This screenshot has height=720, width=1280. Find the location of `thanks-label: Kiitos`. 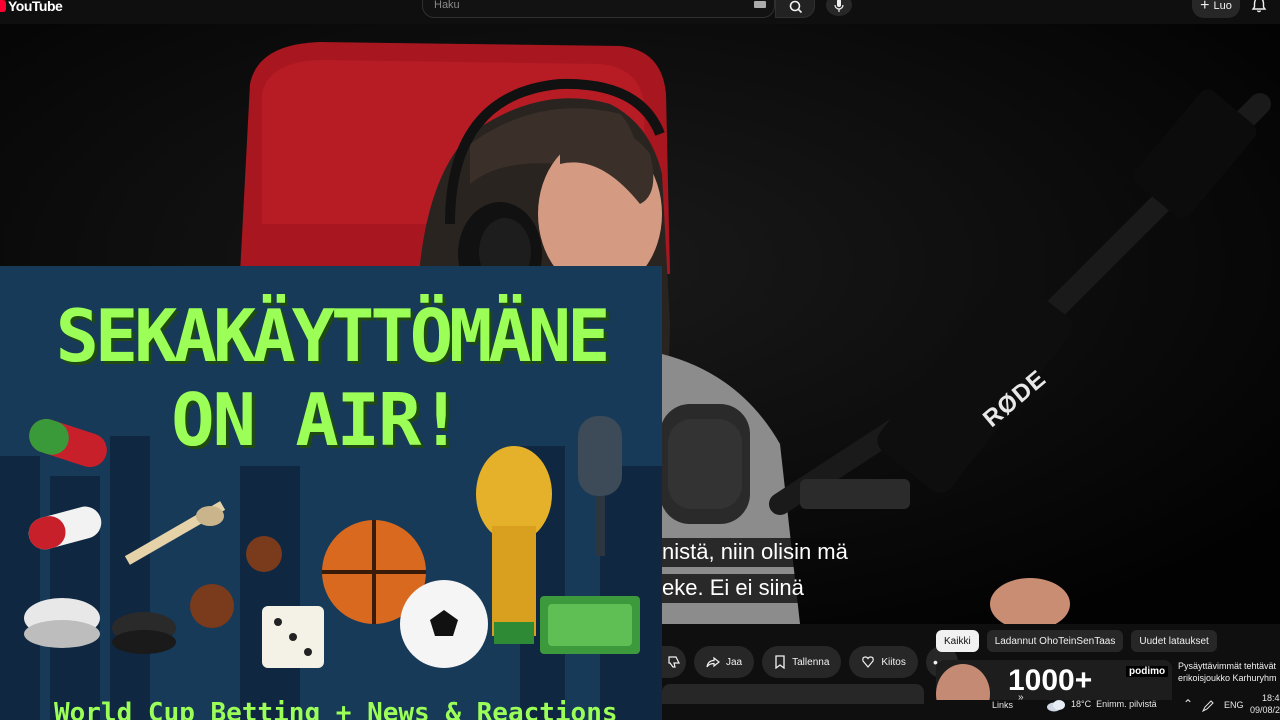

thanks-label: Kiitos is located at coordinates (893, 662).